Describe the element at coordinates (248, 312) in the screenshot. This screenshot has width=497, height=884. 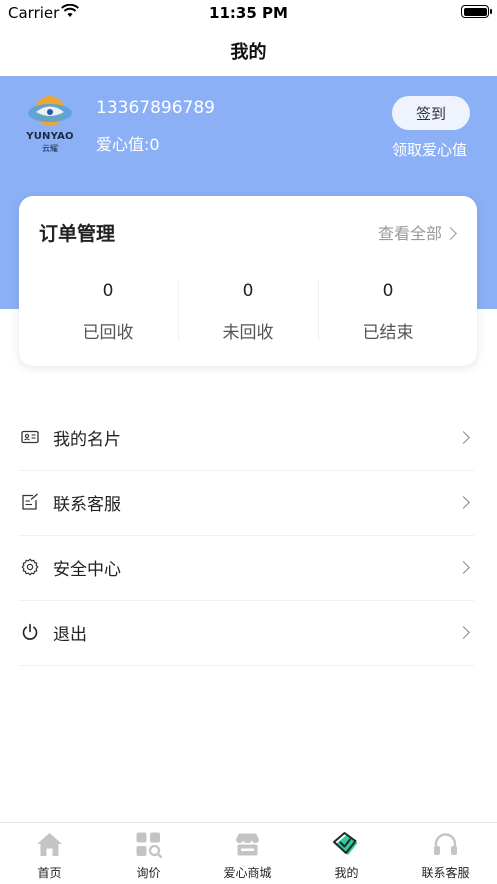
I see `stat-not-recycled: 0 未回收` at that location.